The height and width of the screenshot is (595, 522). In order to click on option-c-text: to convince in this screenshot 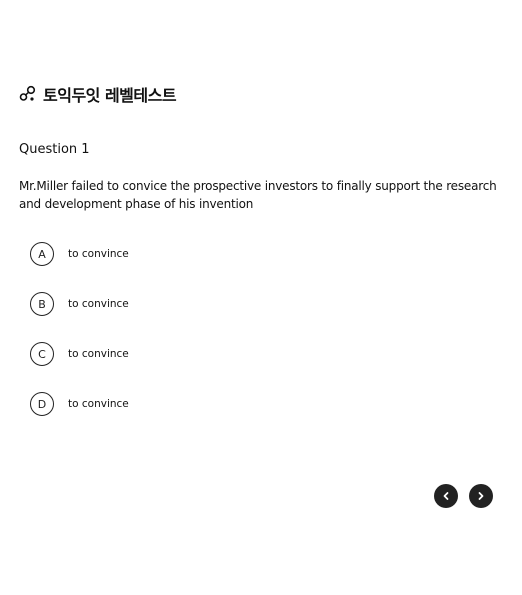, I will do `click(98, 354)`.